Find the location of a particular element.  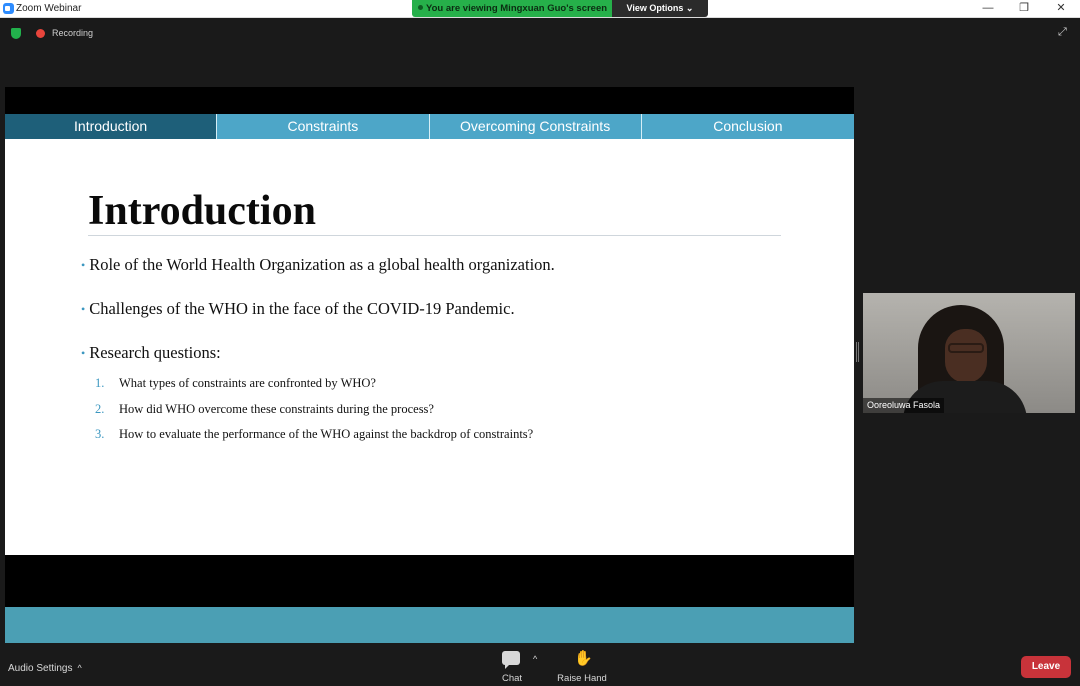

minimize-button: — is located at coordinates (988, 9).